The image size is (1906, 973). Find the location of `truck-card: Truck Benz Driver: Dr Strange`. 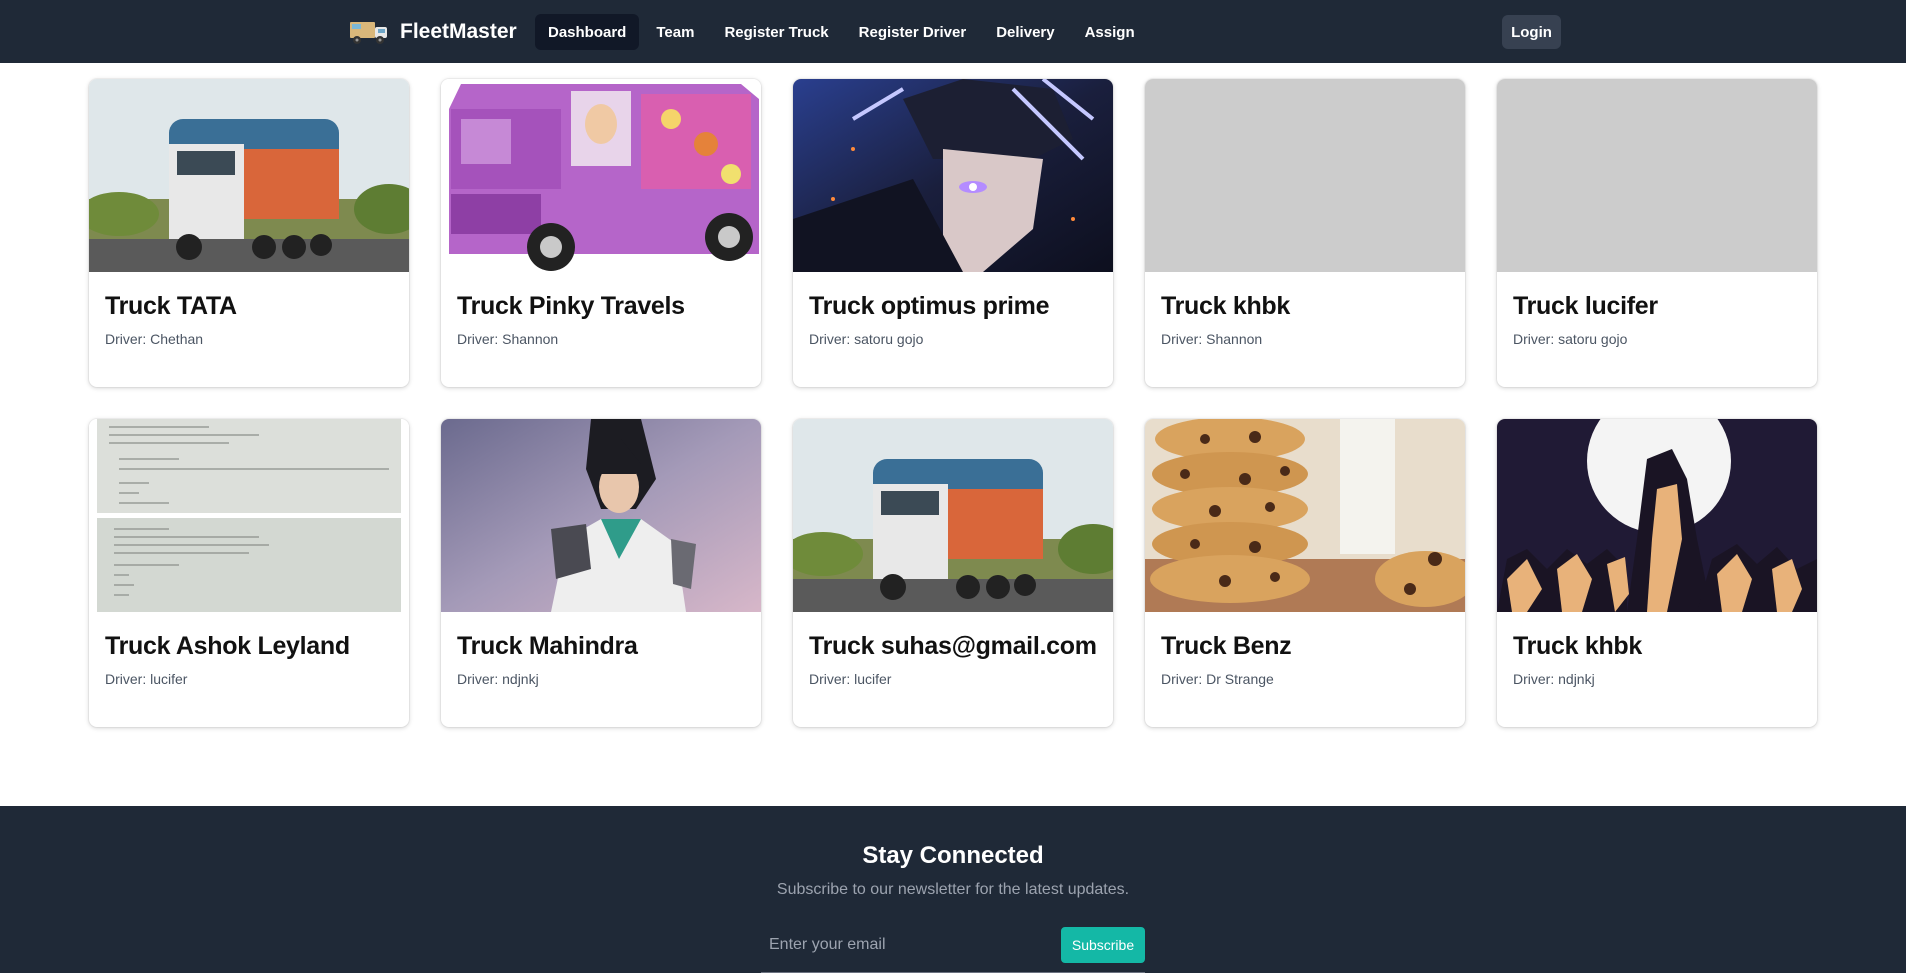

truck-card: Truck Benz Driver: Dr Strange is located at coordinates (1305, 573).